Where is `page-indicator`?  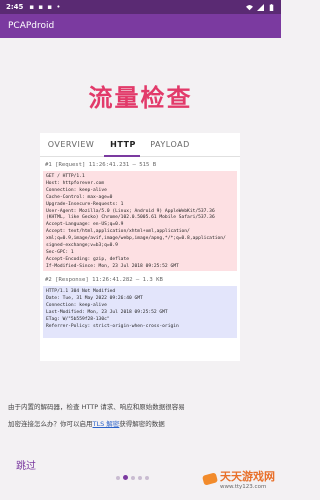 page-indicator is located at coordinates (132, 477).